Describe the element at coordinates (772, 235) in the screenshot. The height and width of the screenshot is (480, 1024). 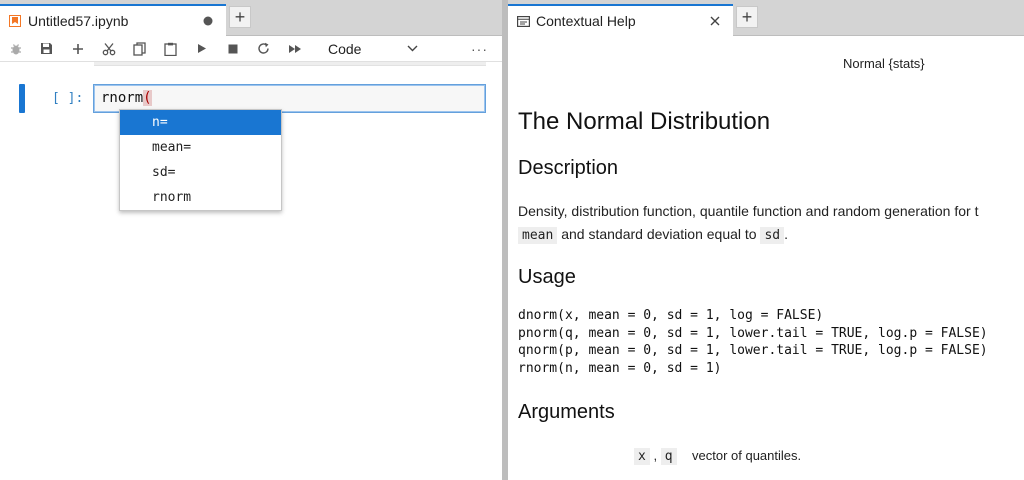
I see `code-sd: sd` at that location.